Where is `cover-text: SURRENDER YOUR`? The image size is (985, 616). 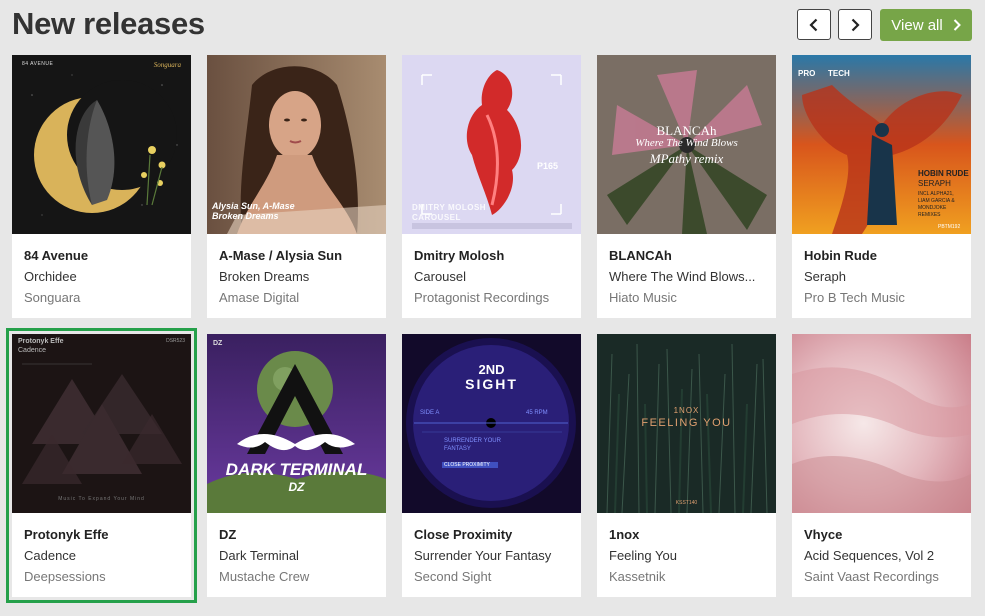
cover-text: SURRENDER YOUR is located at coordinates (472, 441).